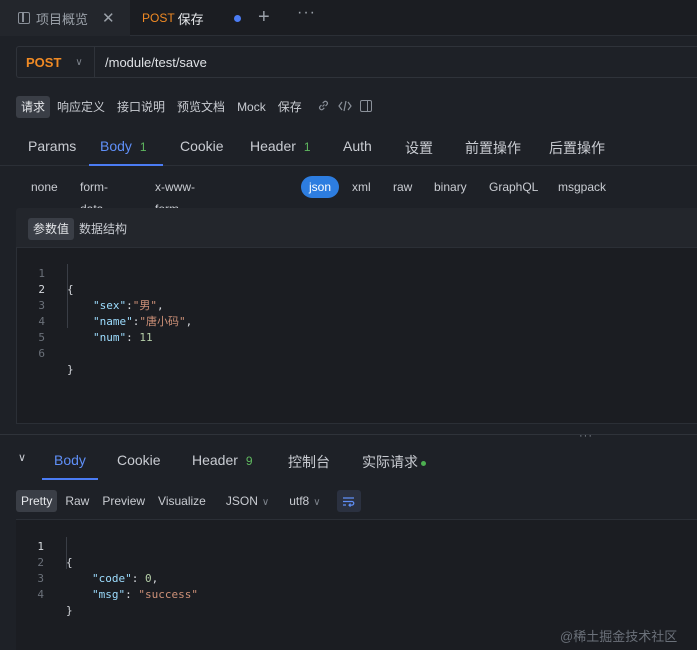 Image resolution: width=697 pixels, height=650 pixels. I want to click on more-tabs-icon: ···, so click(306, 13).